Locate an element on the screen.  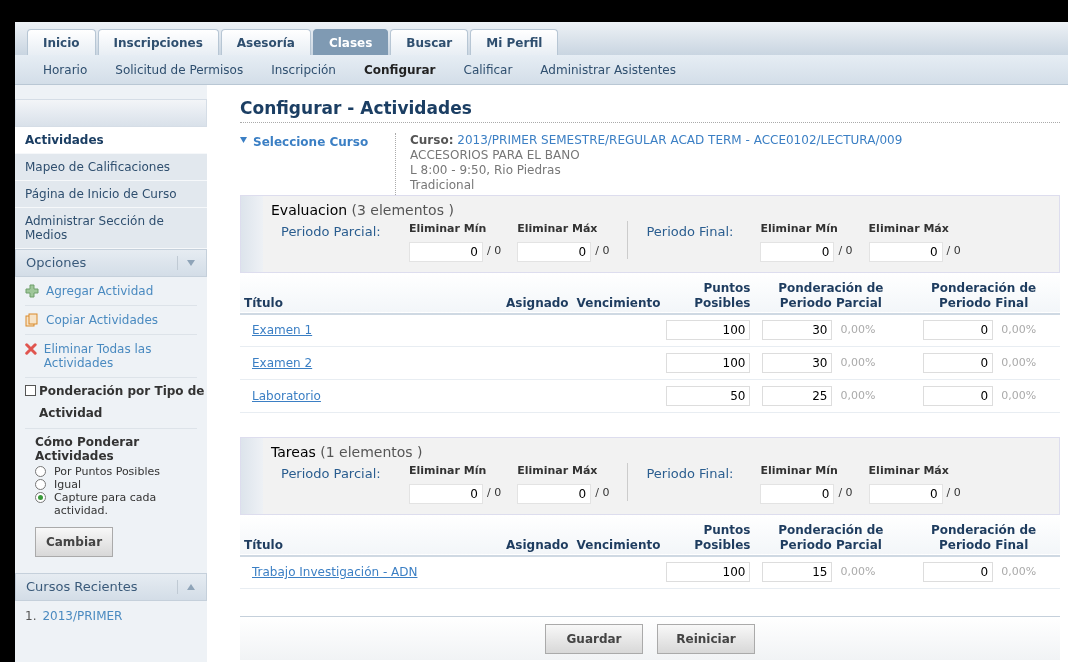
change-button: Cambiar is located at coordinates (74, 542).